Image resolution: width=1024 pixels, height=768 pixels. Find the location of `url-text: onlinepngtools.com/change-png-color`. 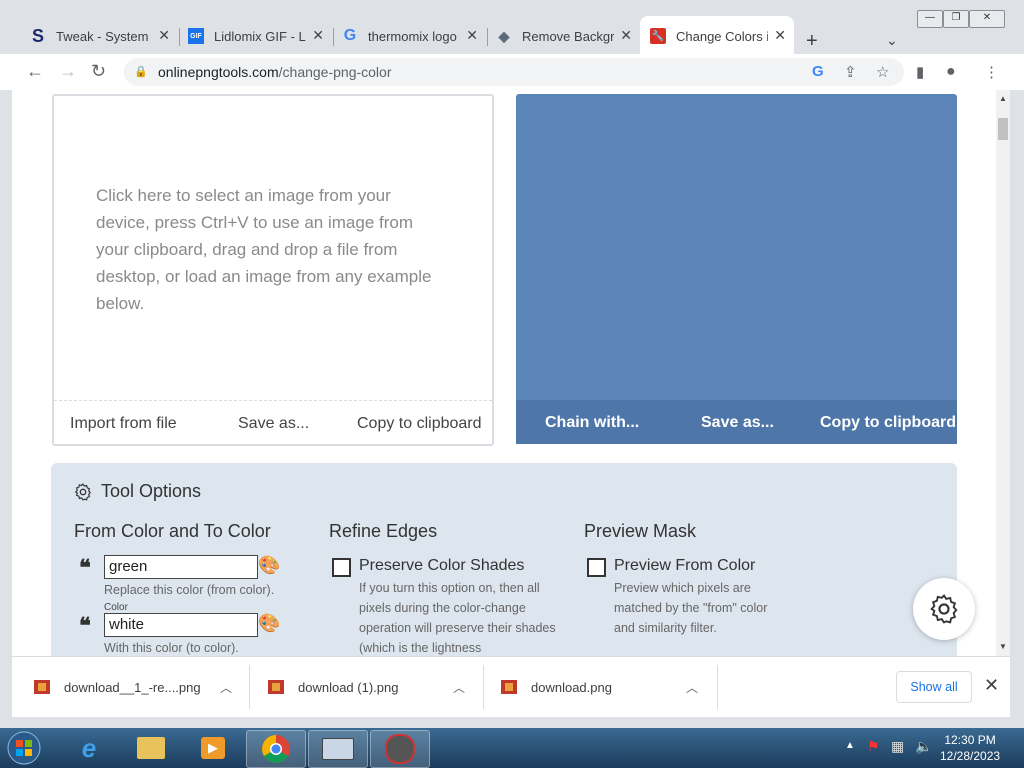

url-text: onlinepngtools.com/change-png-color is located at coordinates (275, 72).